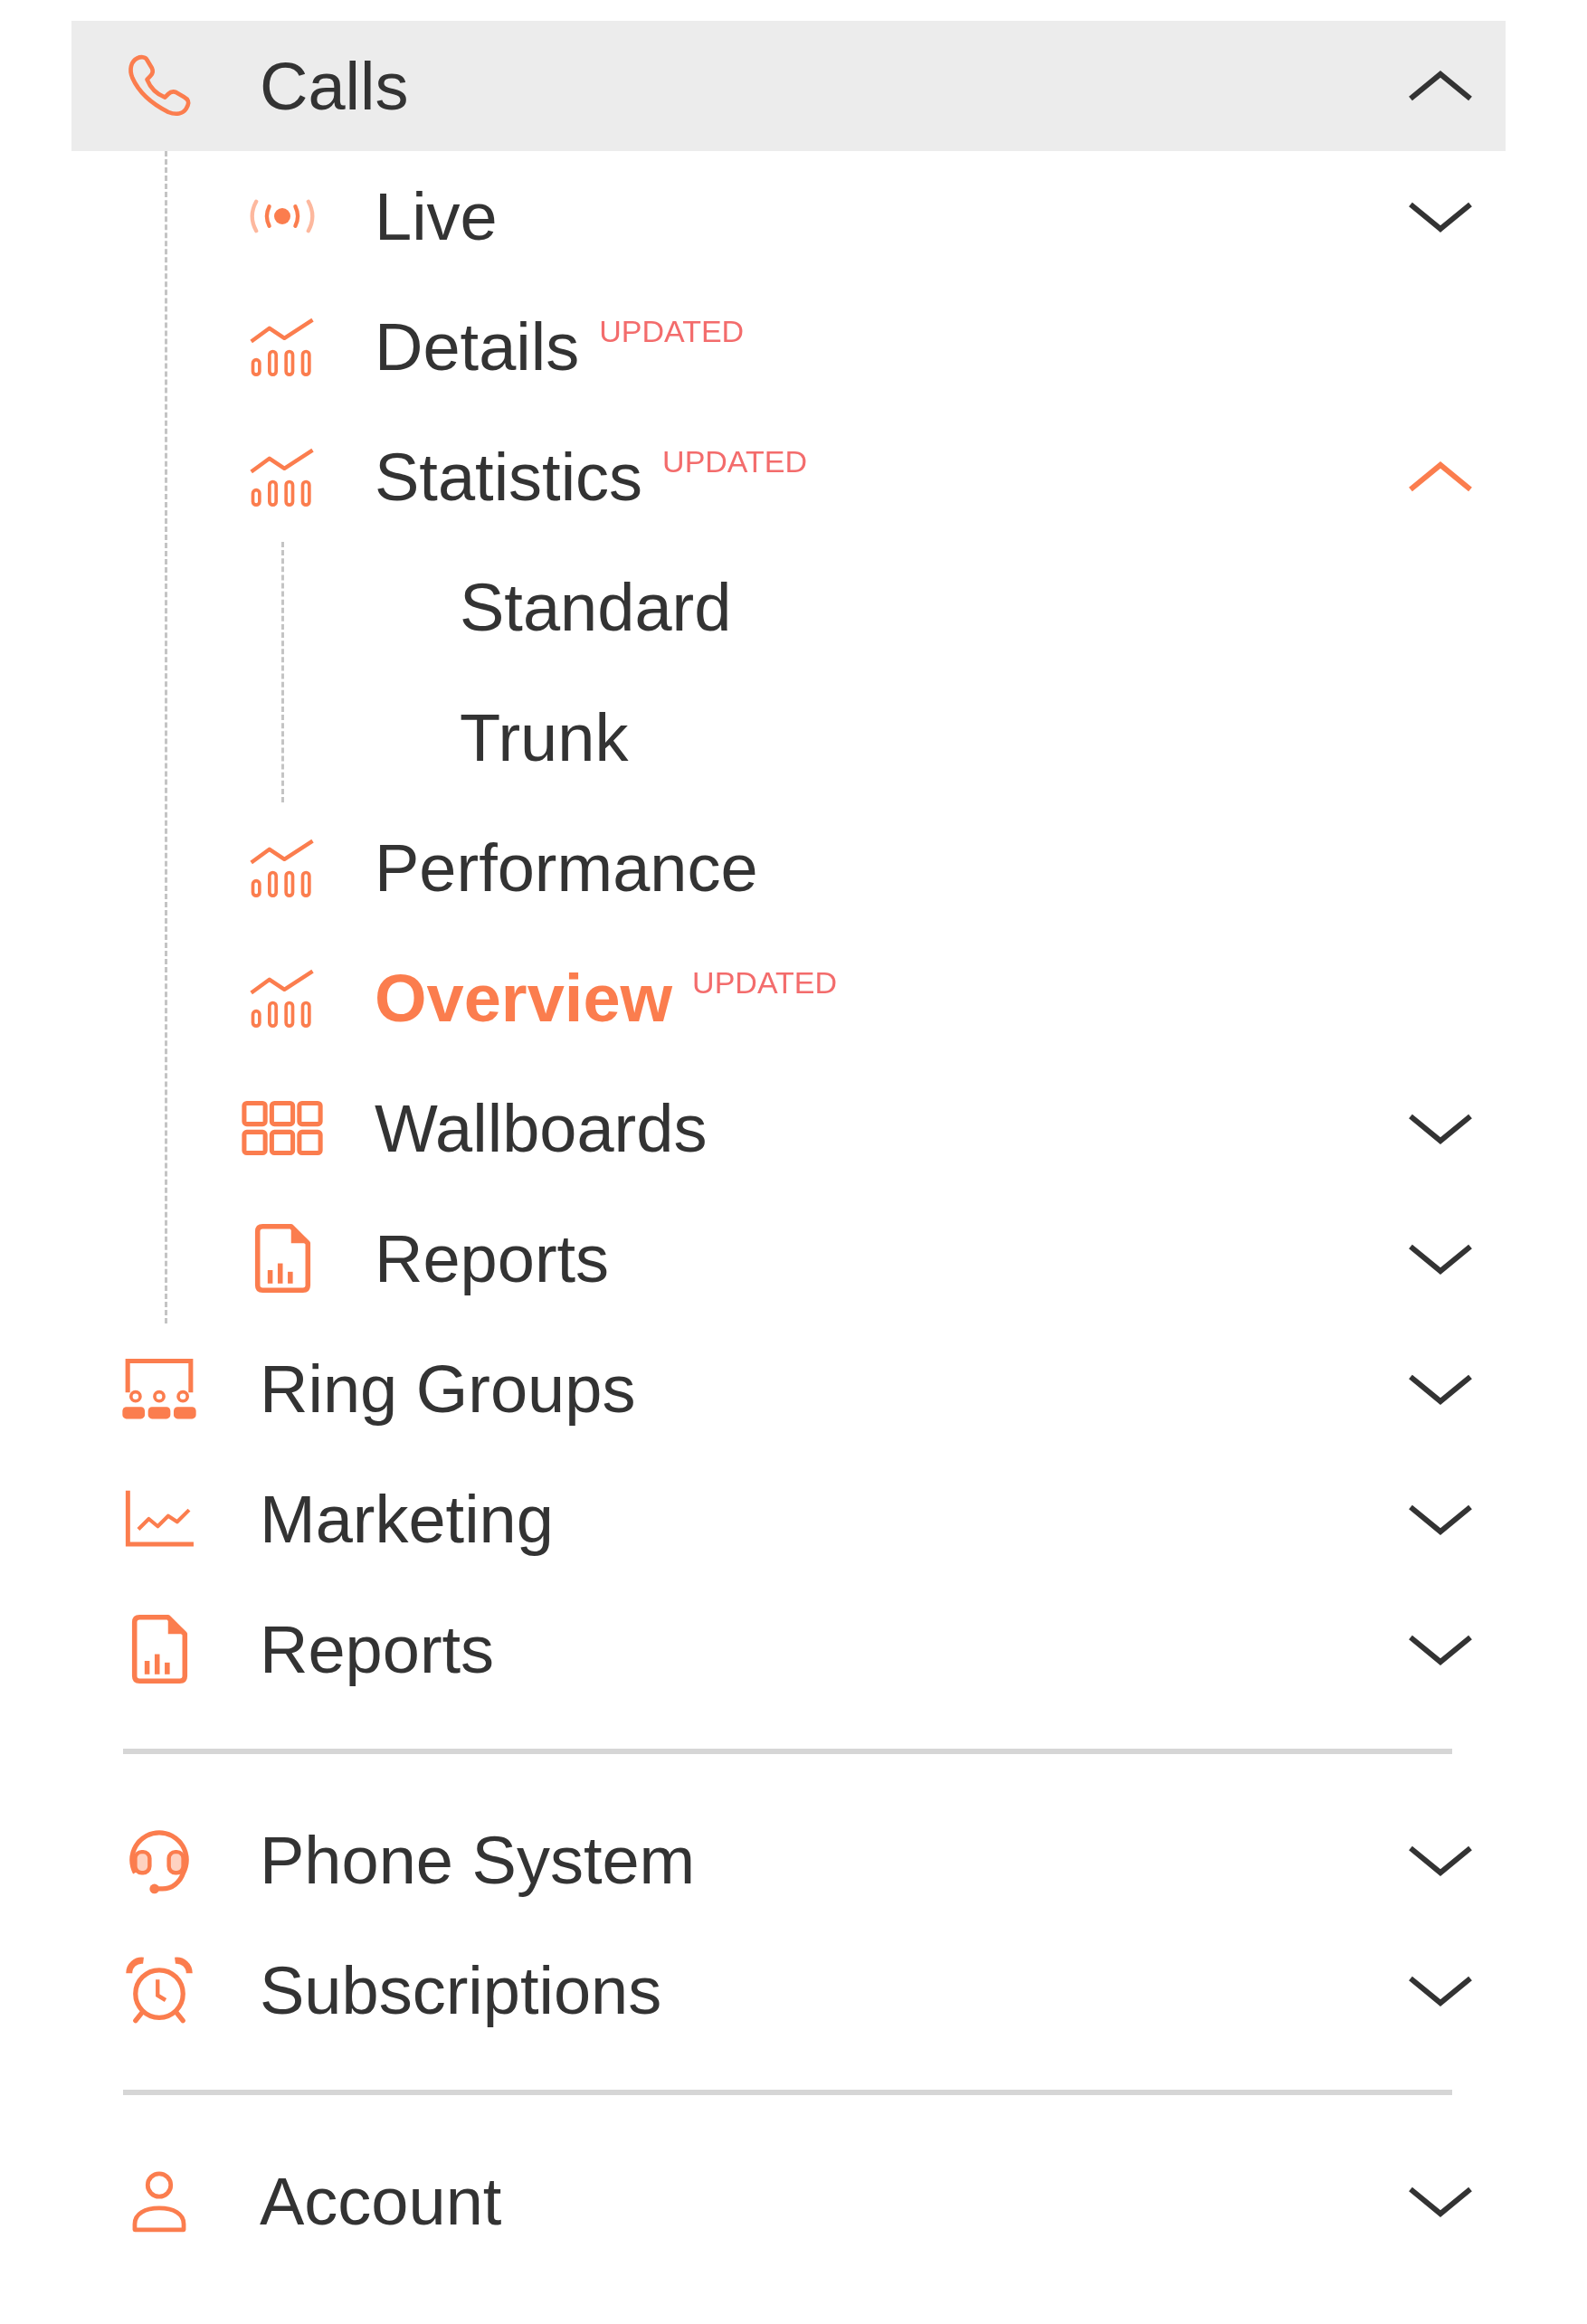  I want to click on menu-item: Account, so click(788, 2201).